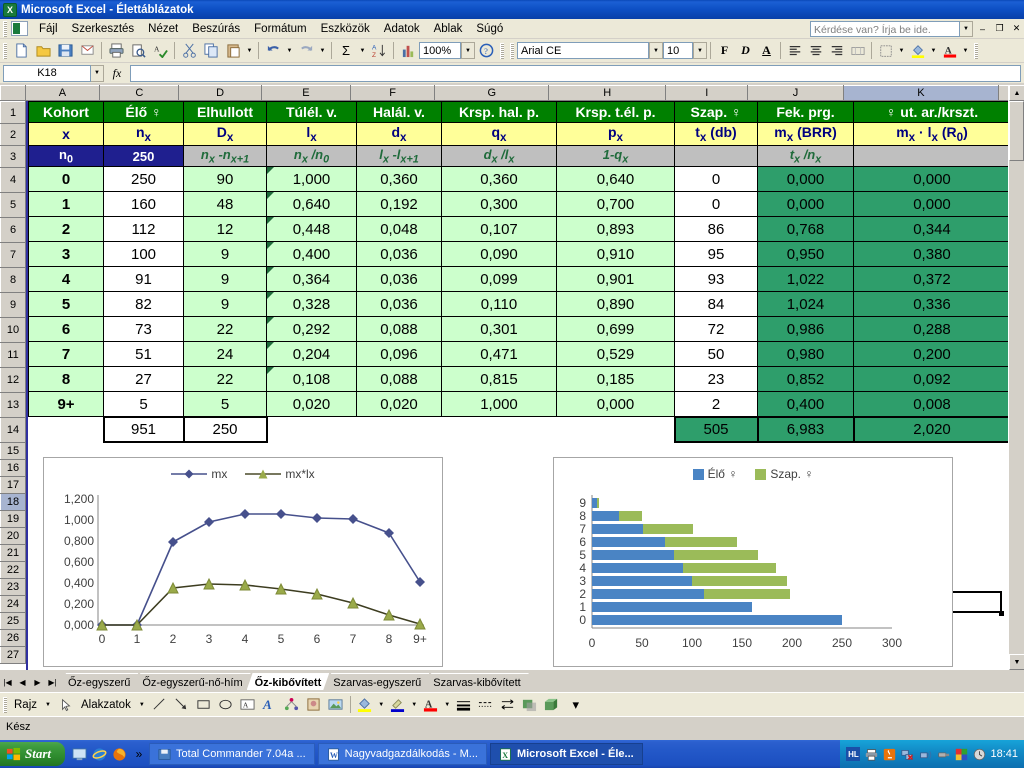 This screenshot has height=768, width=1024. Describe the element at coordinates (468, 50) in the screenshot. I see `zoom-dropdown: ▼` at that location.